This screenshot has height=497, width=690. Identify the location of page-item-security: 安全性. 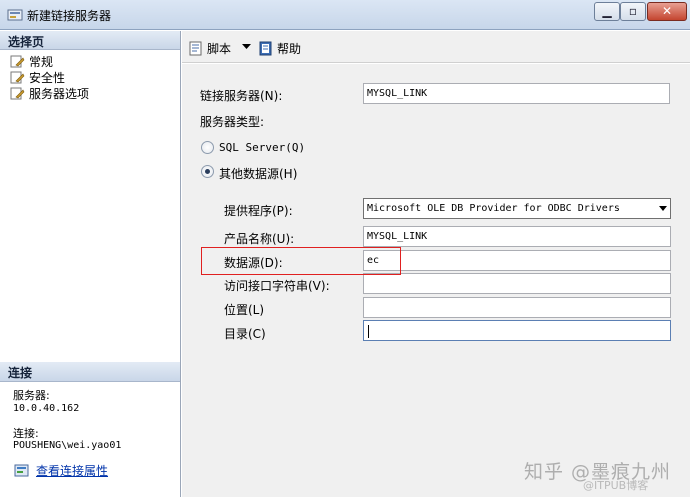
(90, 77).